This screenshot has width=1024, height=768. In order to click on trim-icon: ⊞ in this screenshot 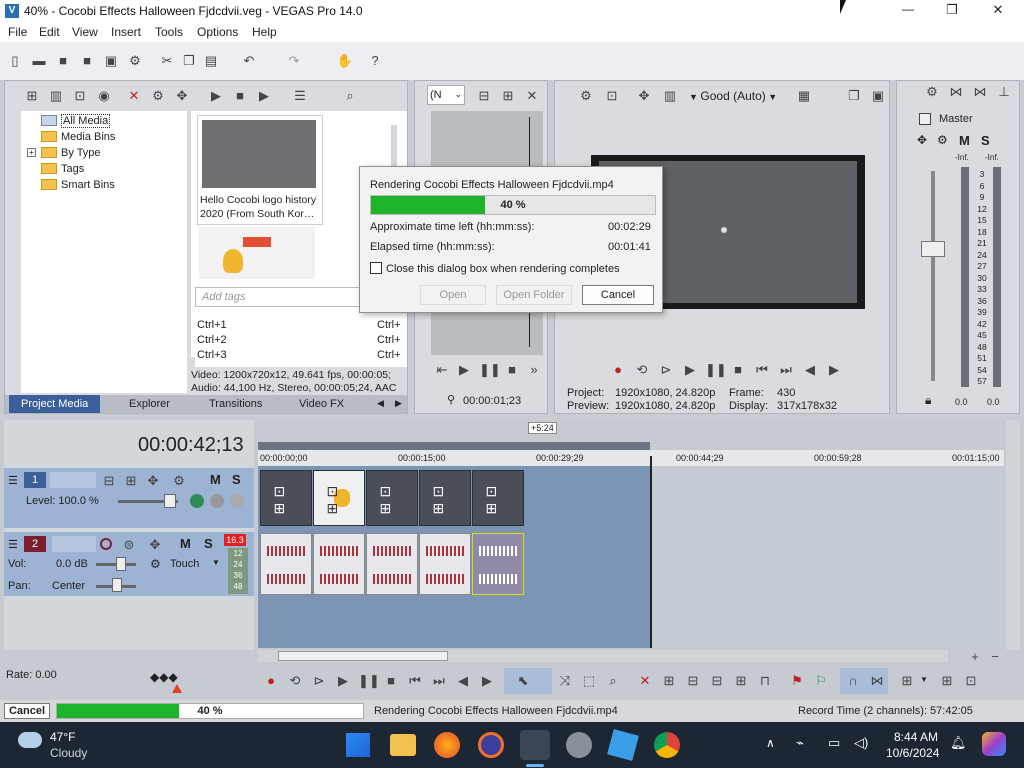, I will do `click(669, 681)`.